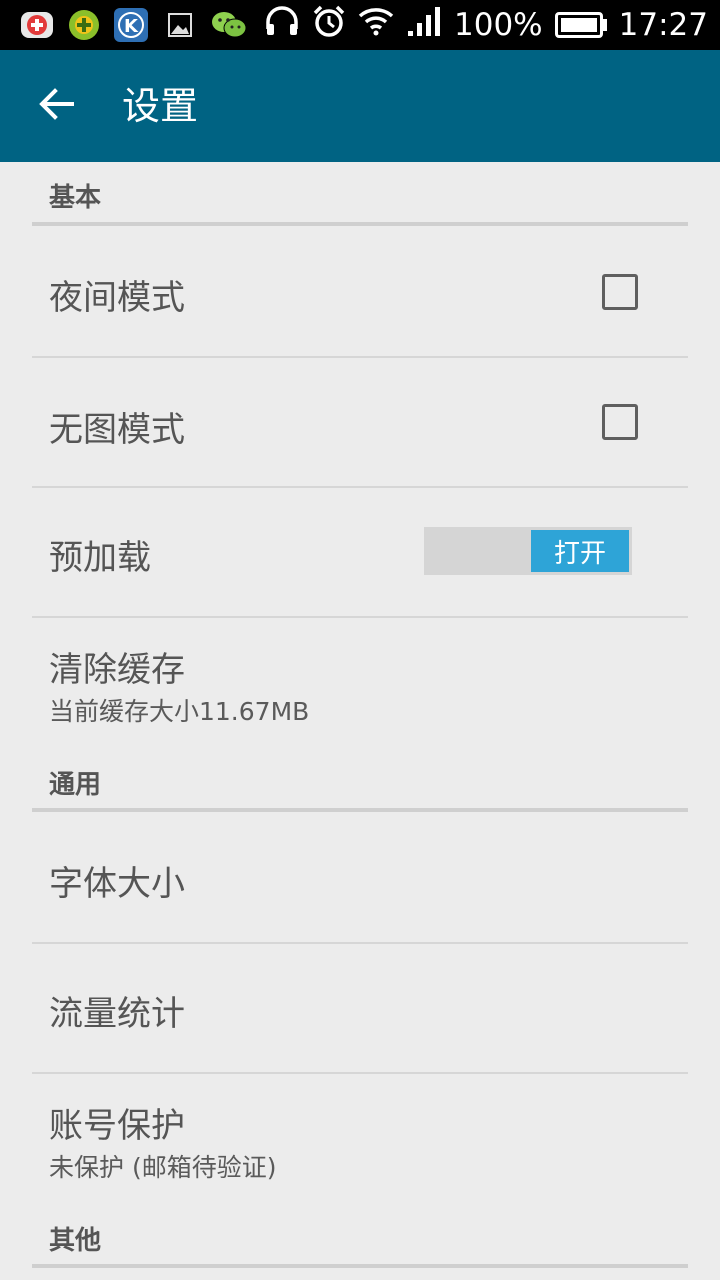 The height and width of the screenshot is (1280, 720). Describe the element at coordinates (179, 711) in the screenshot. I see `setting-subtitle: 当前缓存大小11.67MB` at that location.